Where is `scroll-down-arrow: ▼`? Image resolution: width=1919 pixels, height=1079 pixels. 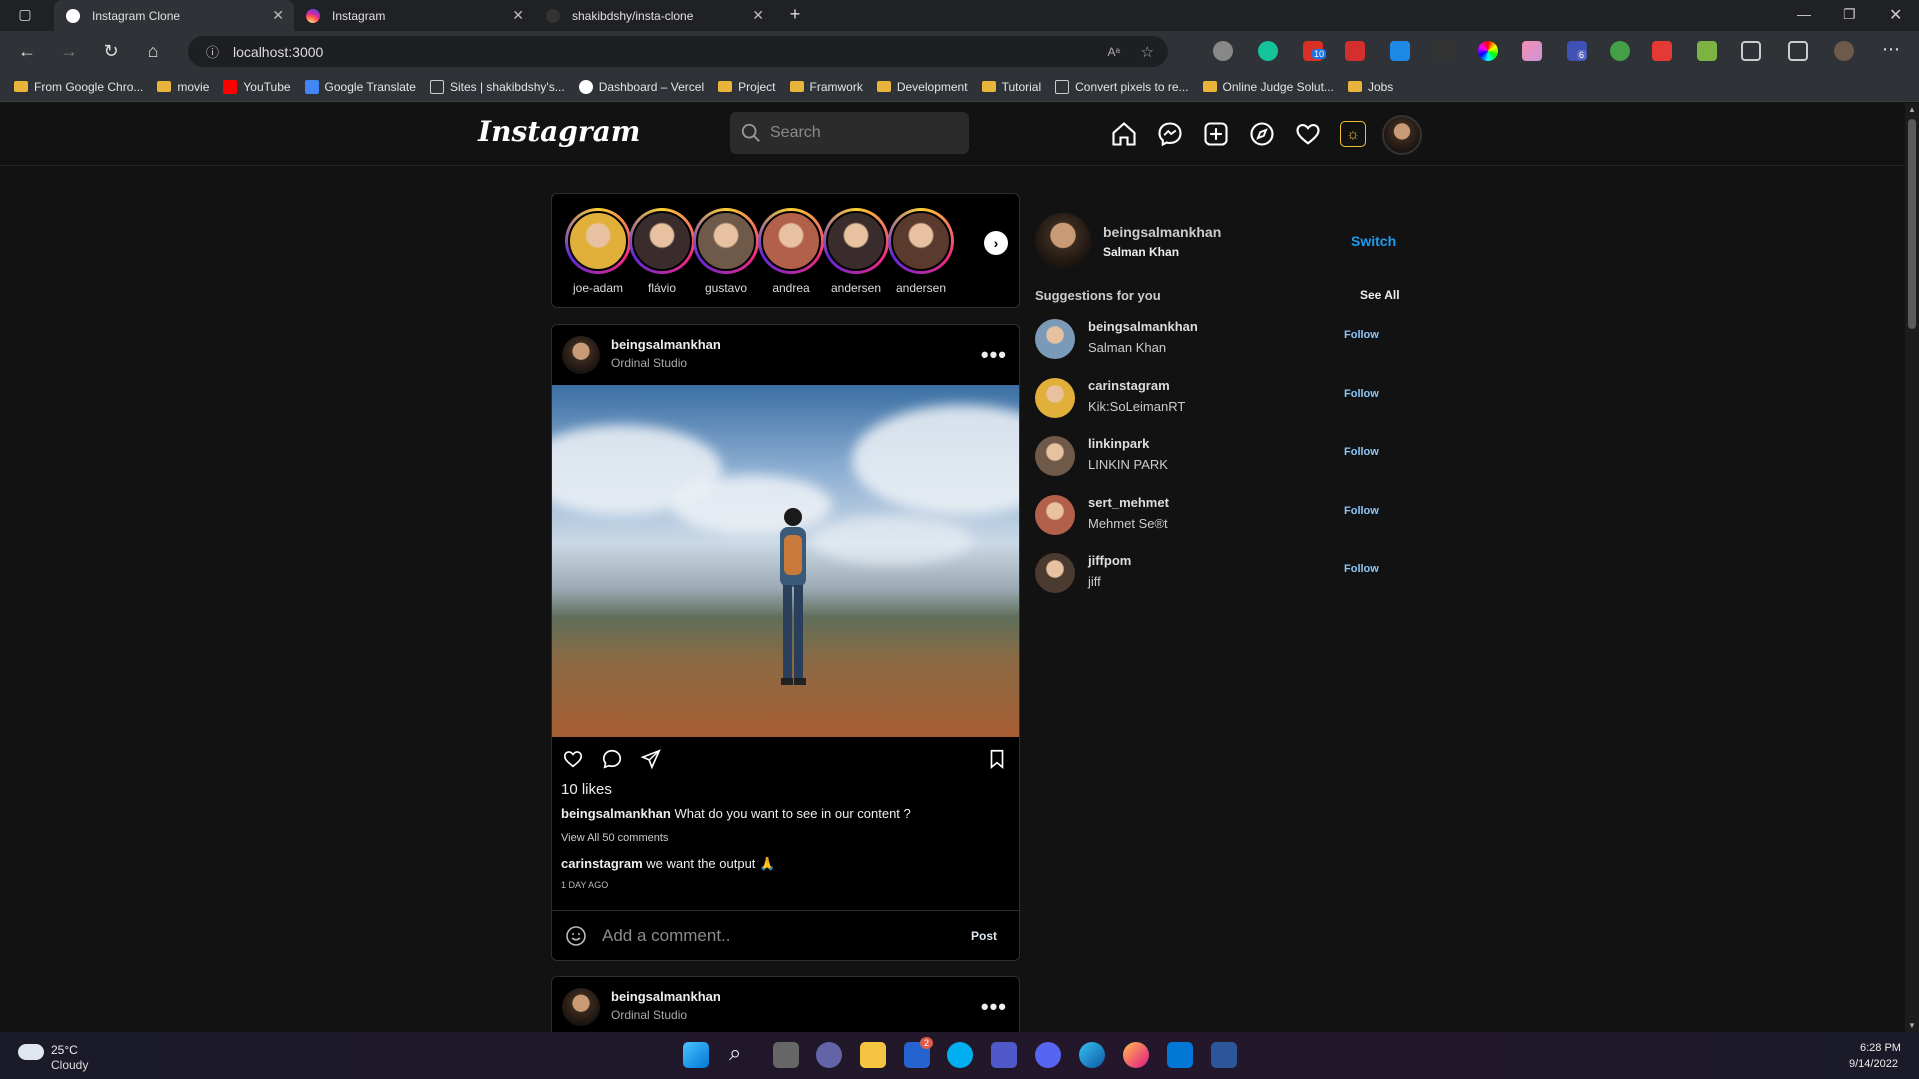
scroll-down-arrow: ▼ is located at coordinates (1912, 1025).